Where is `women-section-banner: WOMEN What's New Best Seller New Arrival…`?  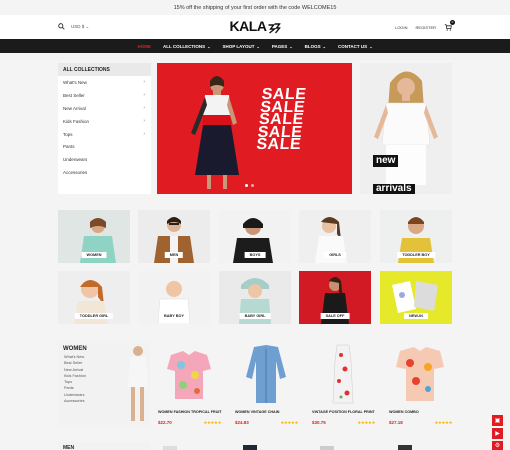 women-section-banner: WOMEN What's New Best Seller New Arrival… is located at coordinates (104, 384).